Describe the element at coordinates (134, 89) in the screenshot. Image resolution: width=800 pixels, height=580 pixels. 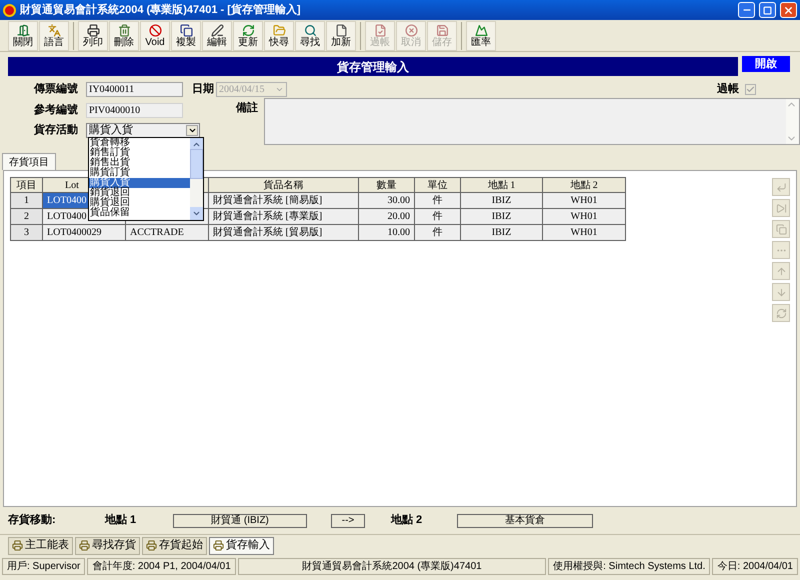
I see `voucher-field: IY0400011` at that location.